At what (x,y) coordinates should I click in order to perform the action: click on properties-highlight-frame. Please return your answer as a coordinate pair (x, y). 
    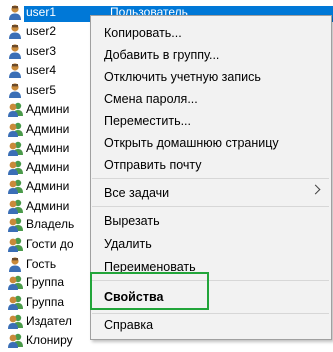
    Looking at the image, I should click on (149, 291).